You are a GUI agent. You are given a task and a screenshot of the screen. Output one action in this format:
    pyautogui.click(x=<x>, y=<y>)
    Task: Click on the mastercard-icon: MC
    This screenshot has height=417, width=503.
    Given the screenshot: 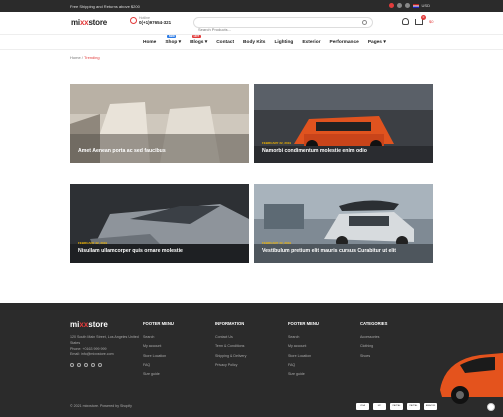 What is the action you would take?
    pyautogui.click(x=379, y=406)
    